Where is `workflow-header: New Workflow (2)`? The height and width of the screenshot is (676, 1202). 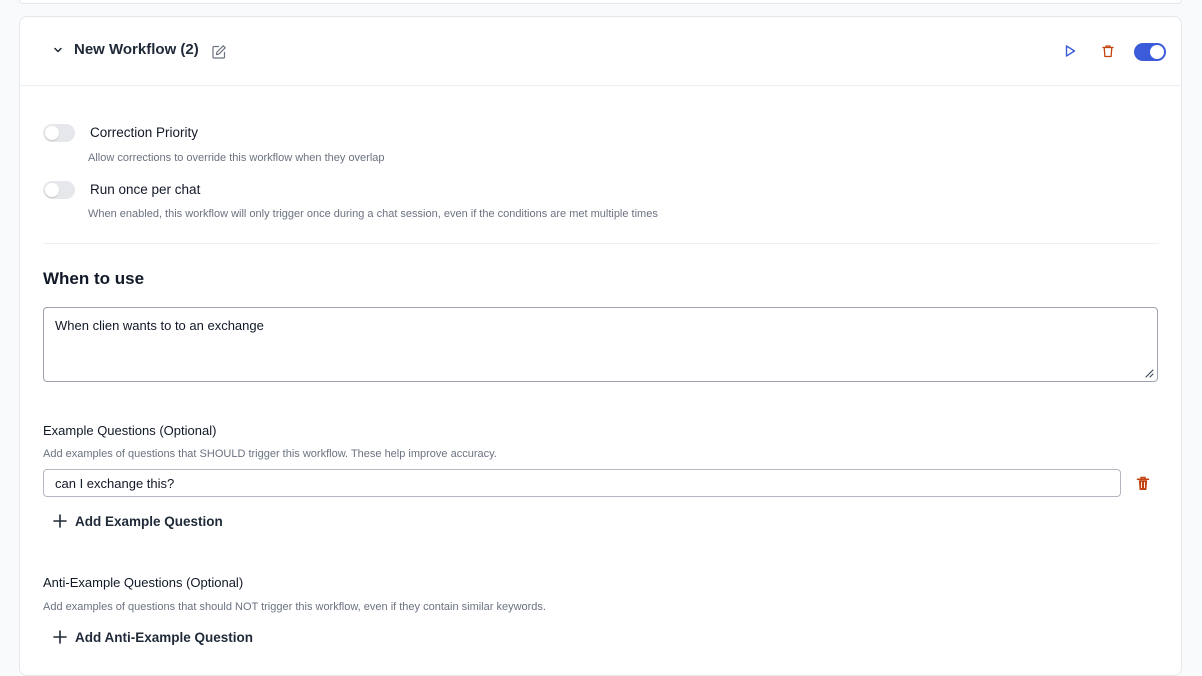
workflow-header: New Workflow (2) is located at coordinates (600, 51).